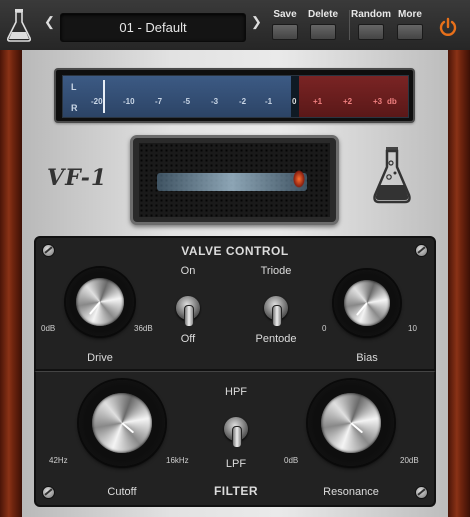  Describe the element at coordinates (77, 178) in the screenshot. I see `product-name: VF-1` at that location.